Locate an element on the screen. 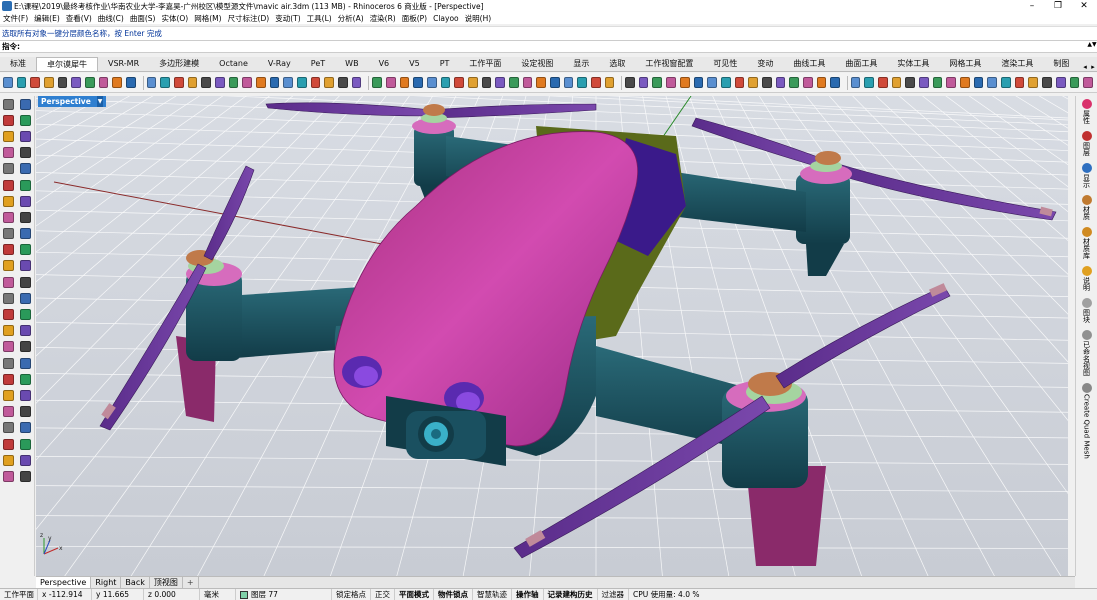  menu-solid: 实体(O) is located at coordinates (174, 18).